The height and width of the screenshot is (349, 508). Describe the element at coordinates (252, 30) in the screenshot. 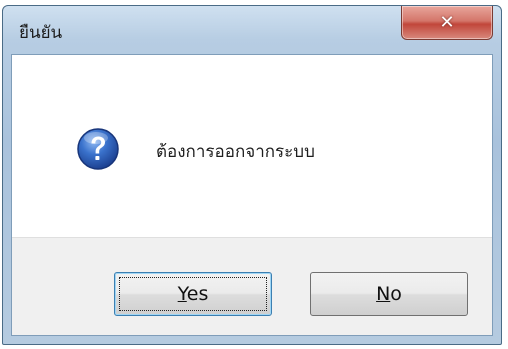

I see `title-bar: ยืนยัน ✕` at that location.